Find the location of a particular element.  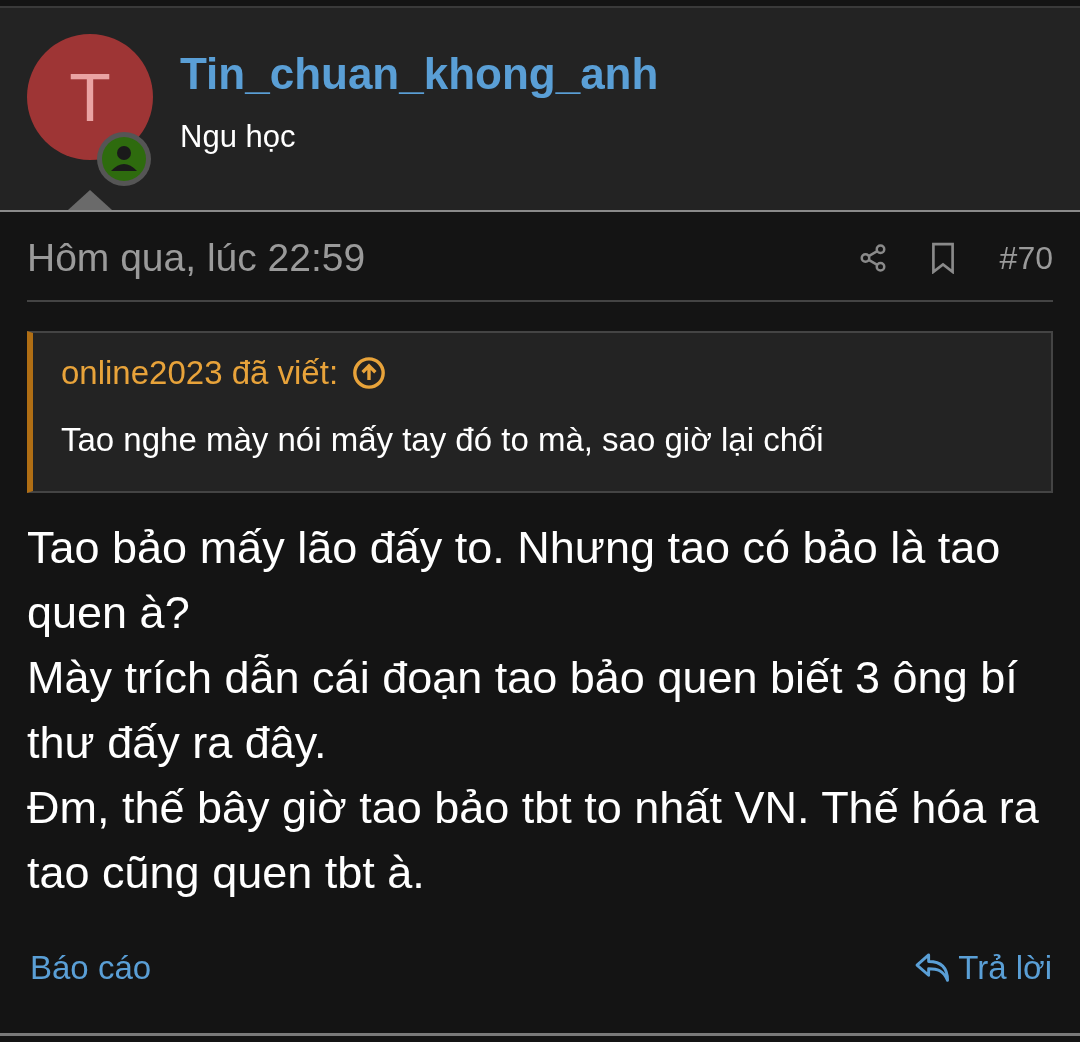

post-number: #70 is located at coordinates (1026, 258).